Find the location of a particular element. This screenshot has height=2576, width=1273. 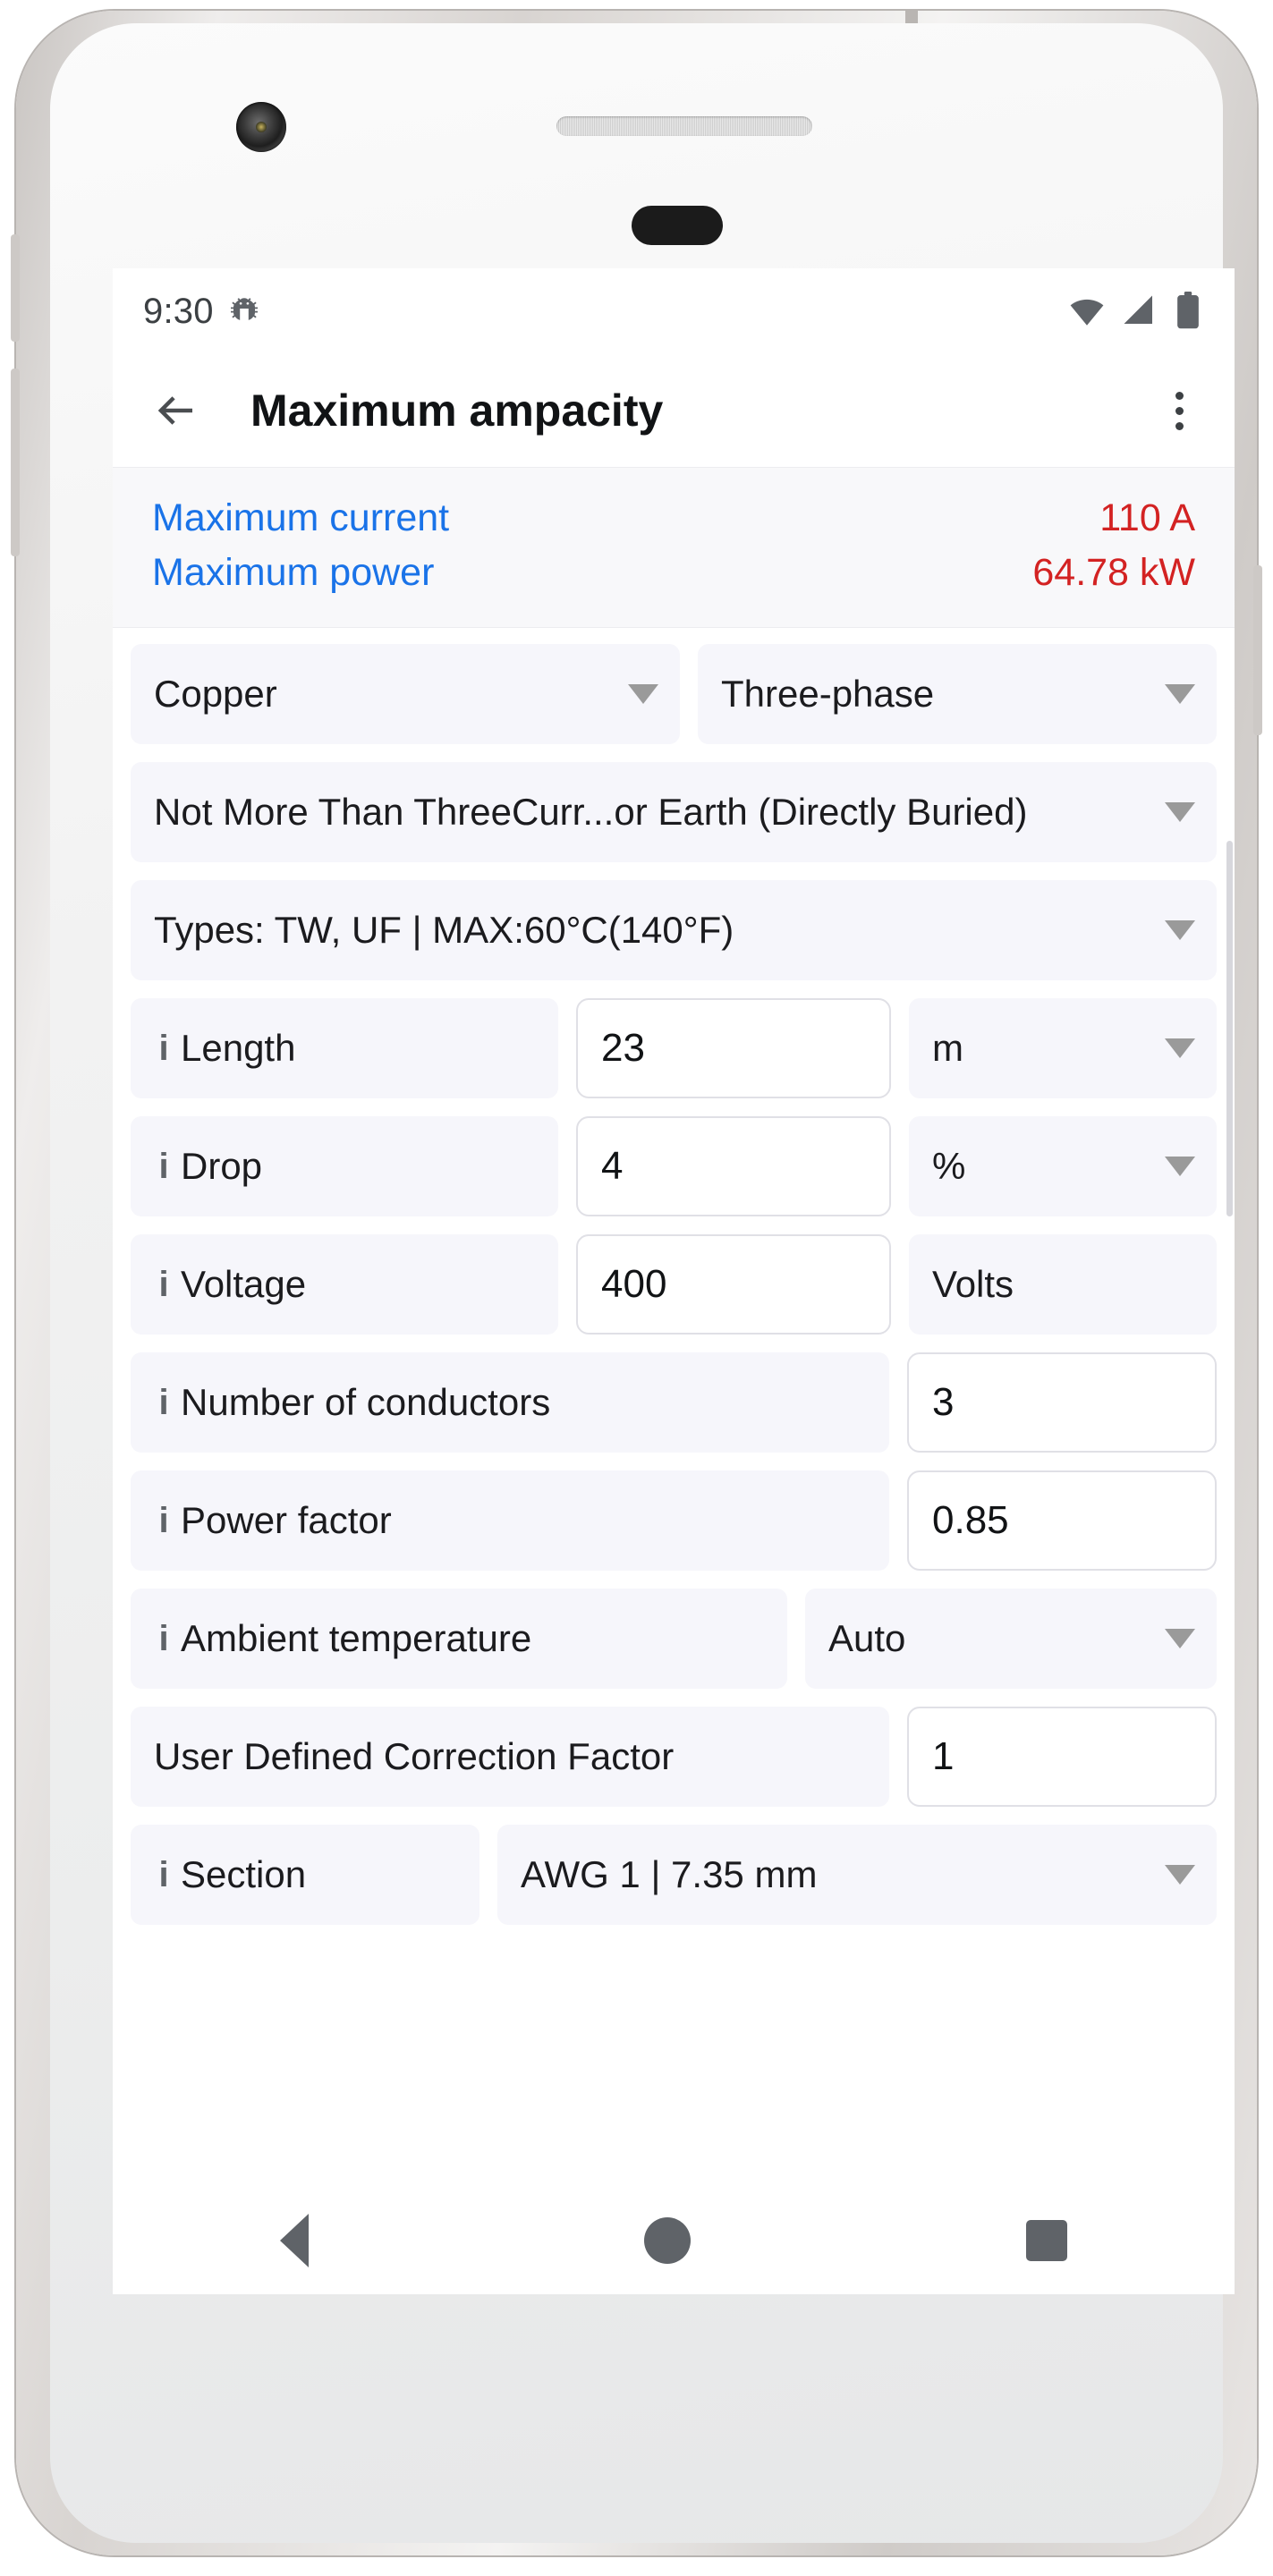

nav-recents-button is located at coordinates (1046, 2240).